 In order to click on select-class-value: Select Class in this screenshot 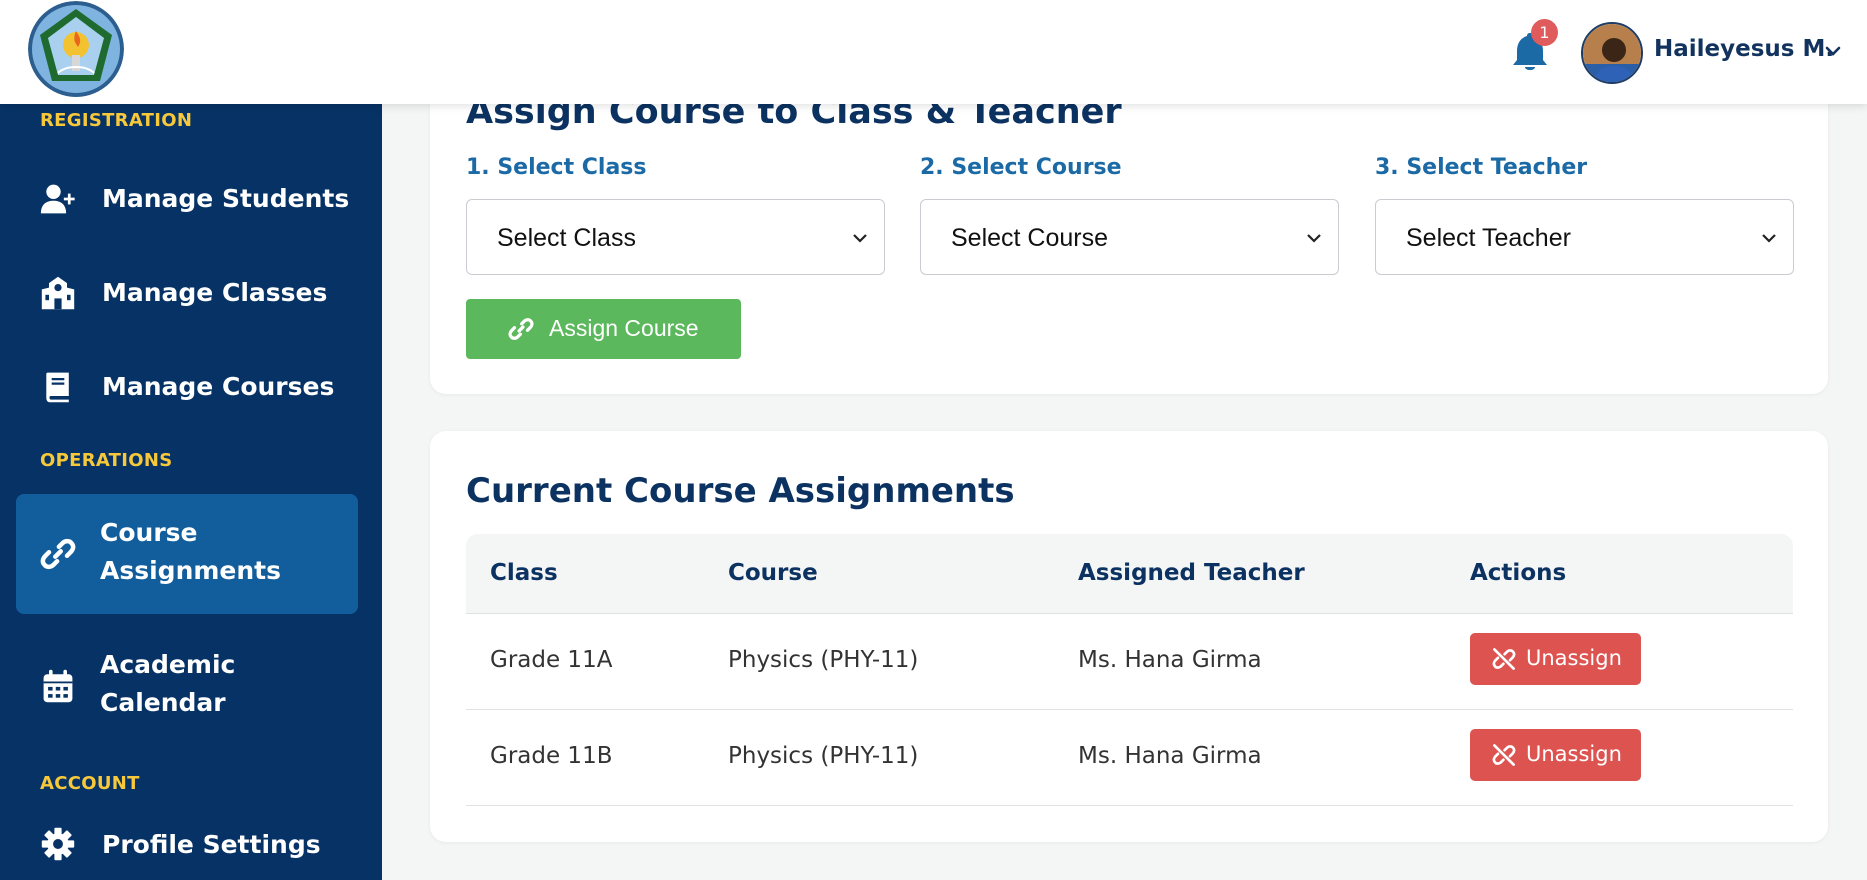, I will do `click(566, 238)`.